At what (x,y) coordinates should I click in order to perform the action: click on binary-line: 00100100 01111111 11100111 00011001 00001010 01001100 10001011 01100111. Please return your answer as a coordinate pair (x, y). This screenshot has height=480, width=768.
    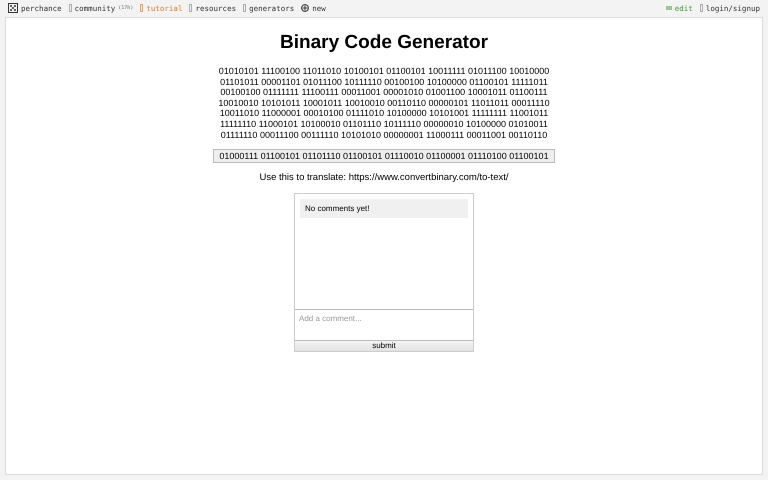
    Looking at the image, I should click on (384, 92).